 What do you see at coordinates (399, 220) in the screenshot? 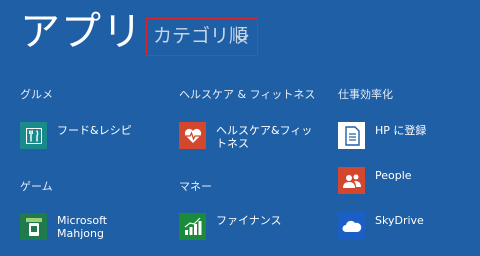
I see `app-label: SkyDrive` at bounding box center [399, 220].